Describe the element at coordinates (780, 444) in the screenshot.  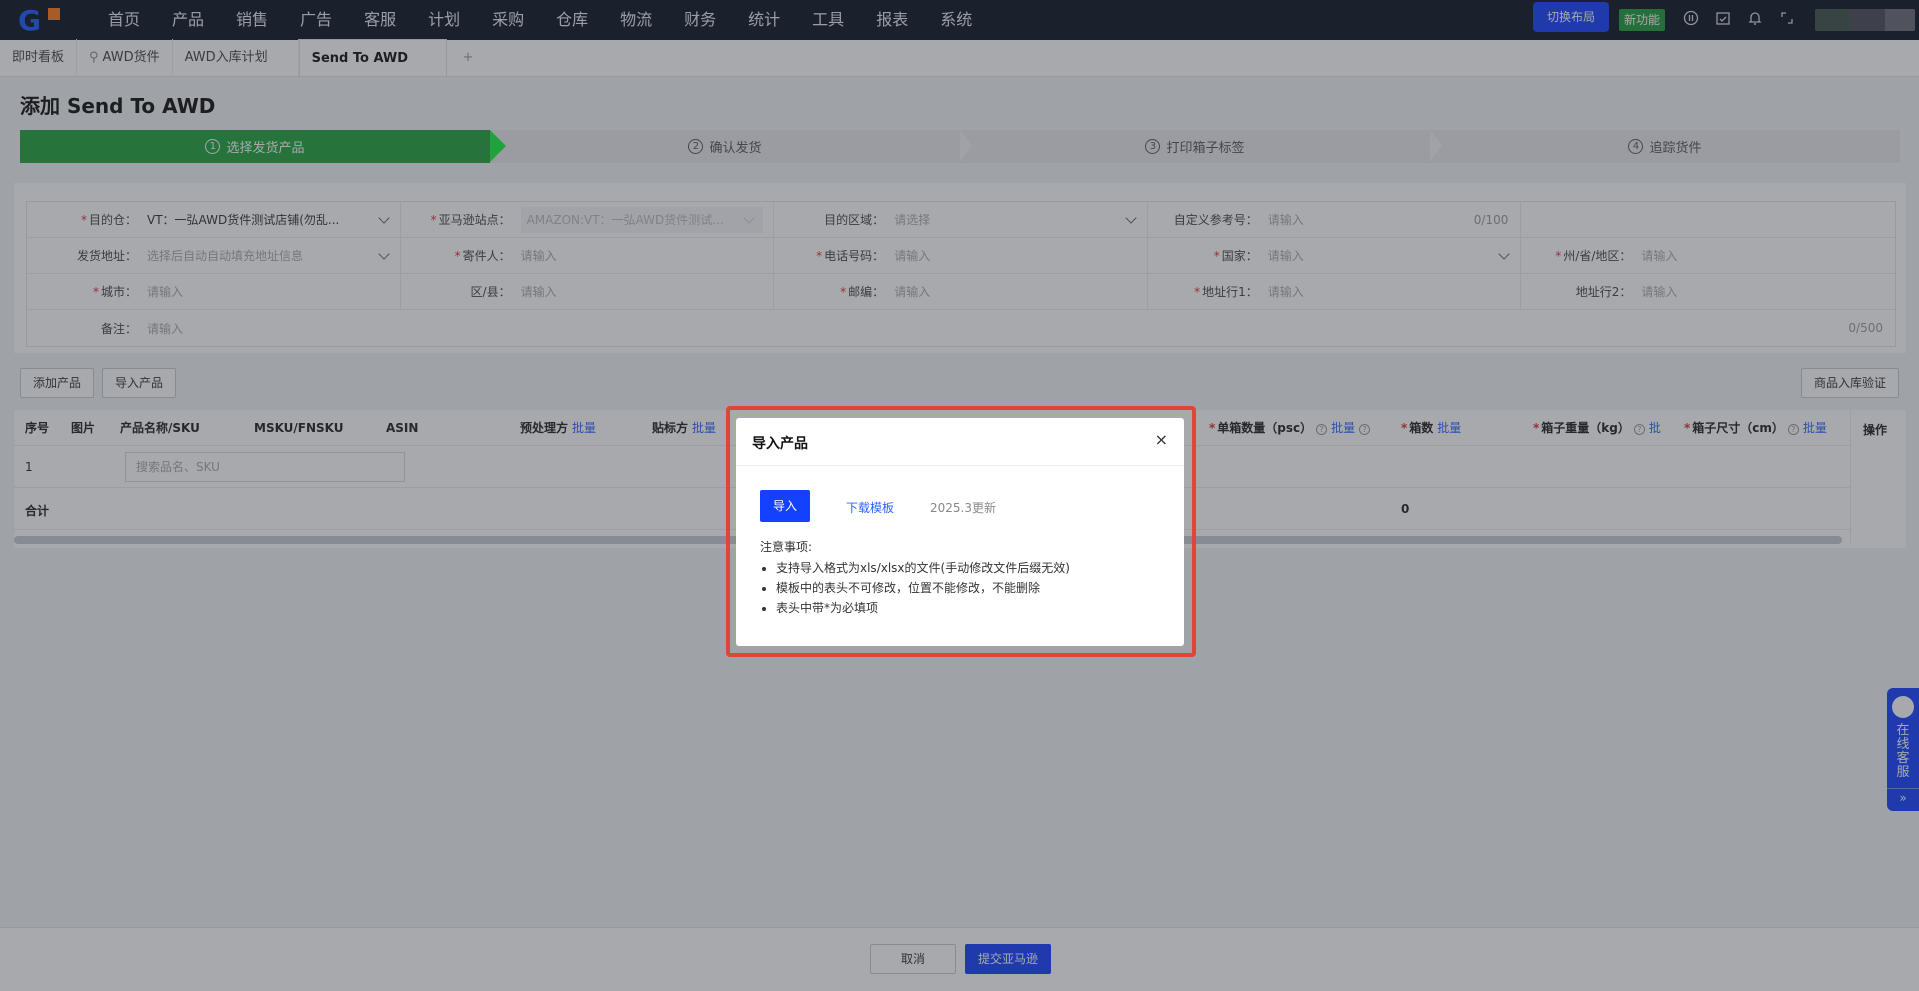
I see `dialog-title: 导入产品` at that location.